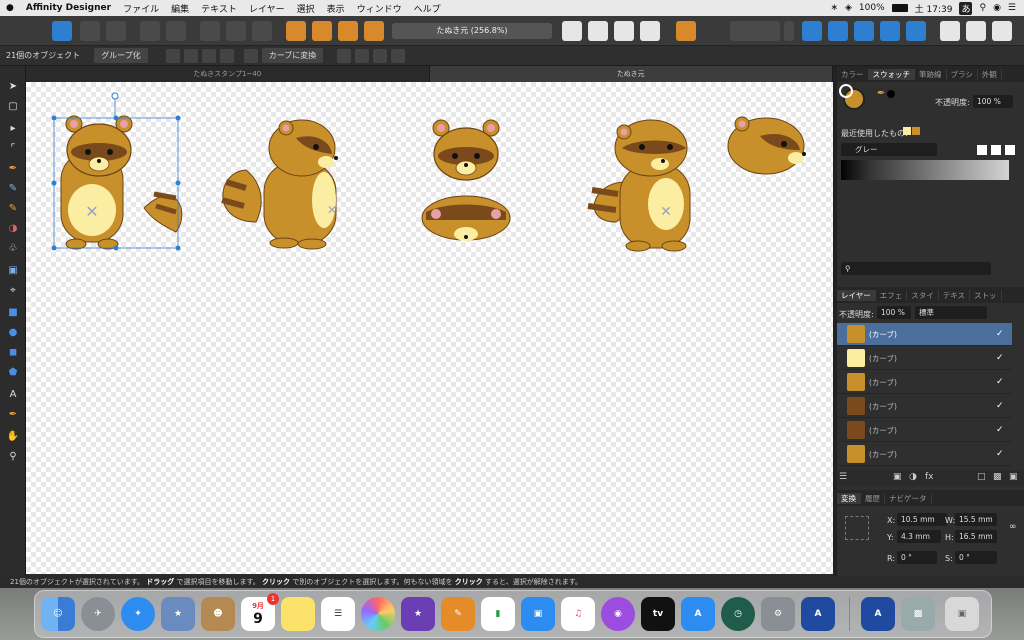 The width and height of the screenshot is (1024, 640). What do you see at coordinates (962, 74) in the screenshot?
I see `tab-brushes: ブラシ` at bounding box center [962, 74].